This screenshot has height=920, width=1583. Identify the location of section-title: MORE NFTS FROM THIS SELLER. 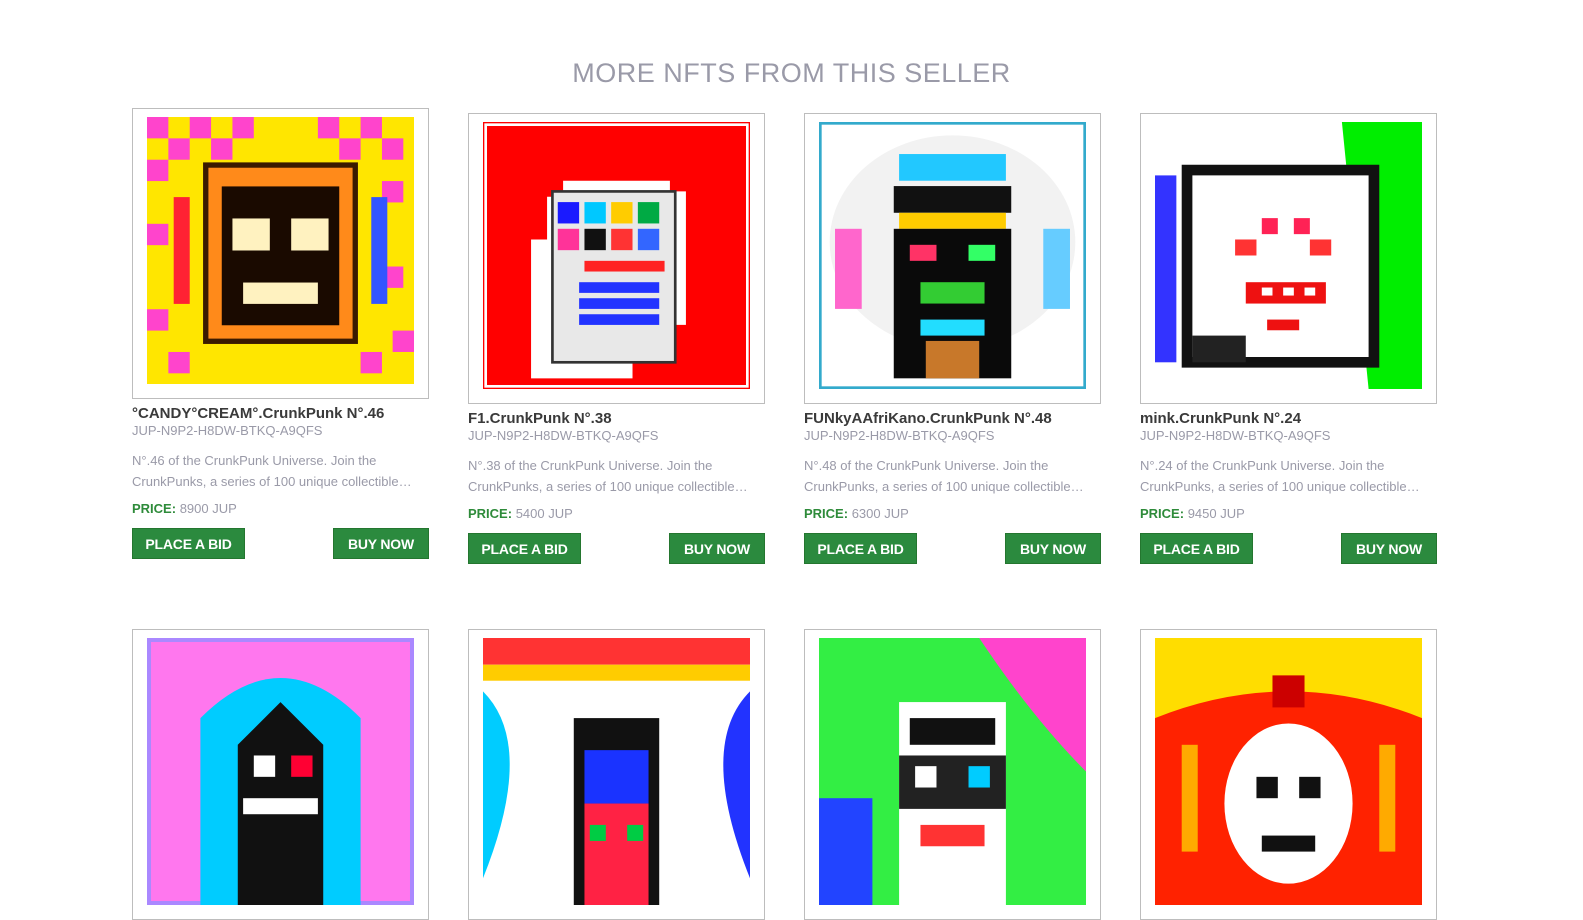
(791, 73).